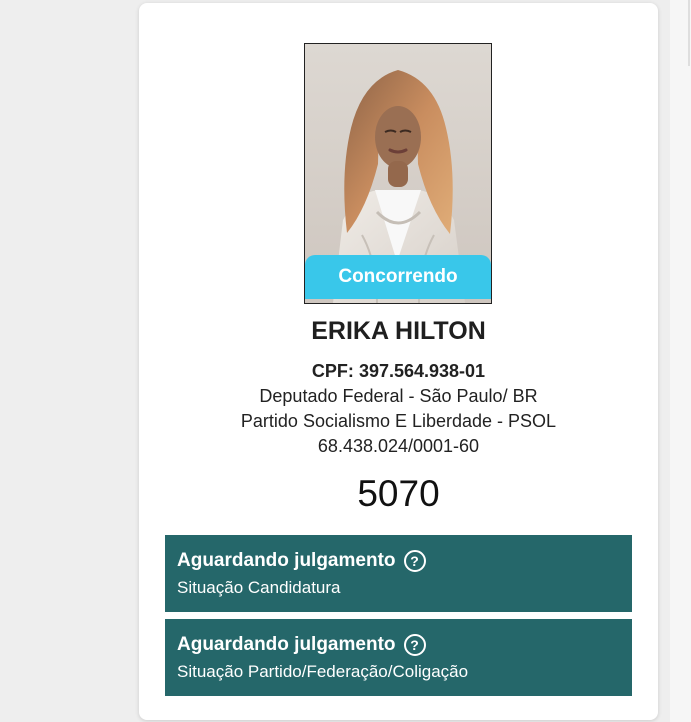  Describe the element at coordinates (398, 277) in the screenshot. I see `candidate-status-badge: Concorrendo` at that location.